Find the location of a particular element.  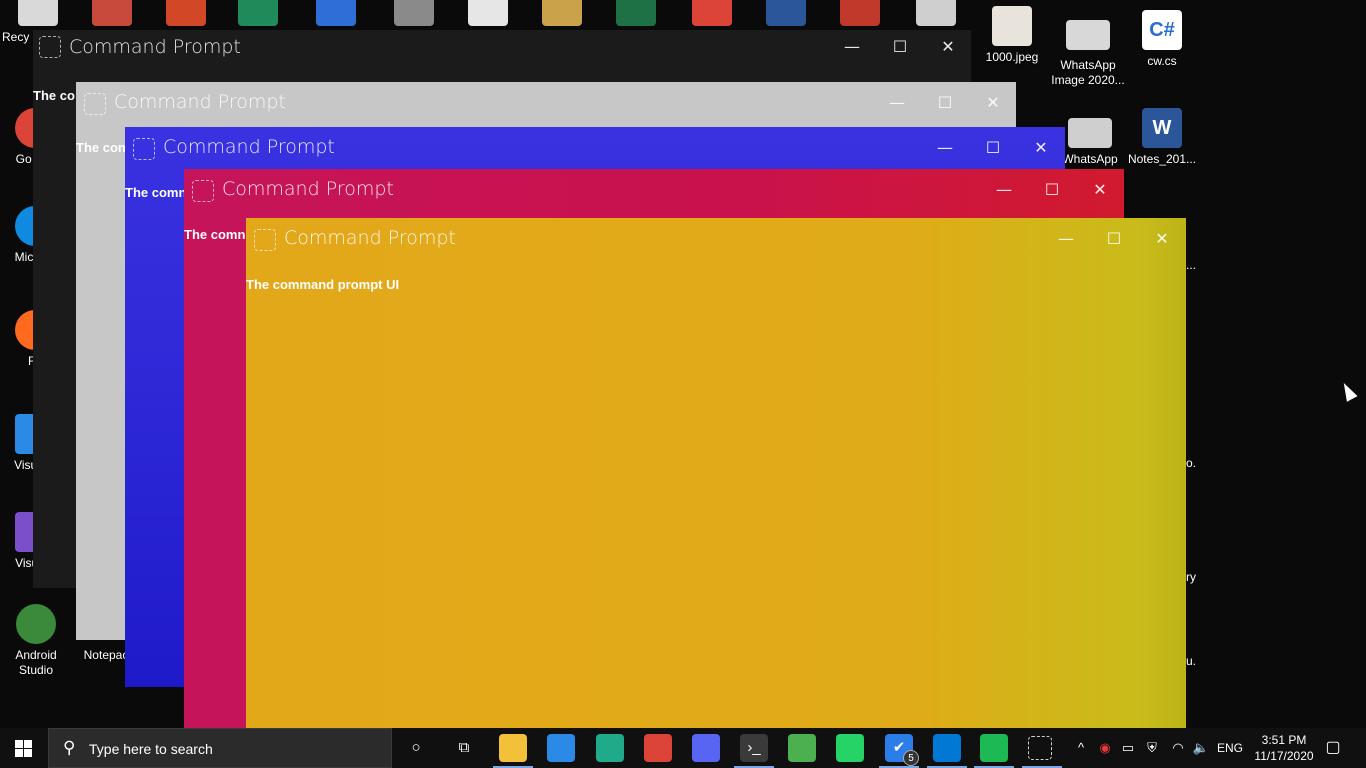

file-explorer-icon is located at coordinates (513, 748).